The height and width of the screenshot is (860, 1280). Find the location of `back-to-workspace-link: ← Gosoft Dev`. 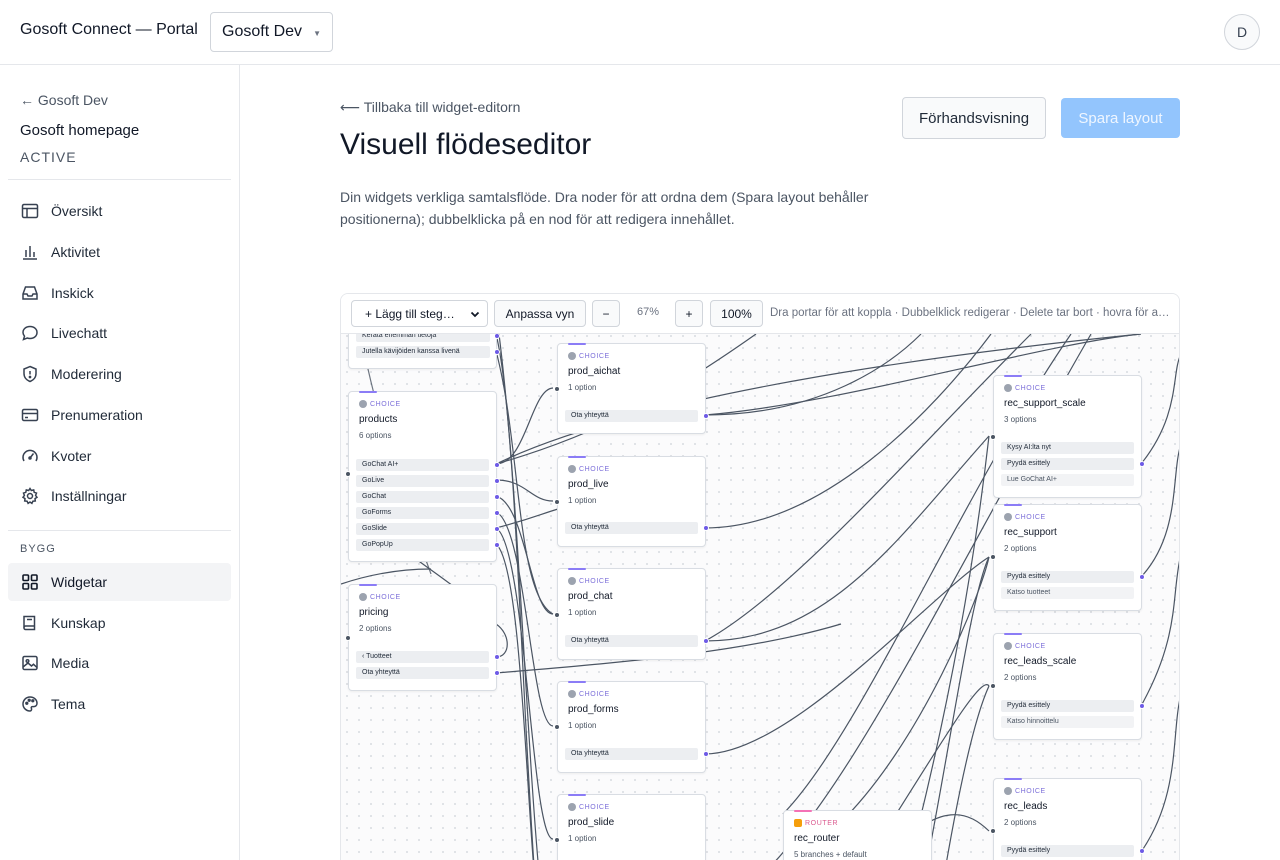

back-to-workspace-link: ← Gosoft Dev is located at coordinates (64, 100).